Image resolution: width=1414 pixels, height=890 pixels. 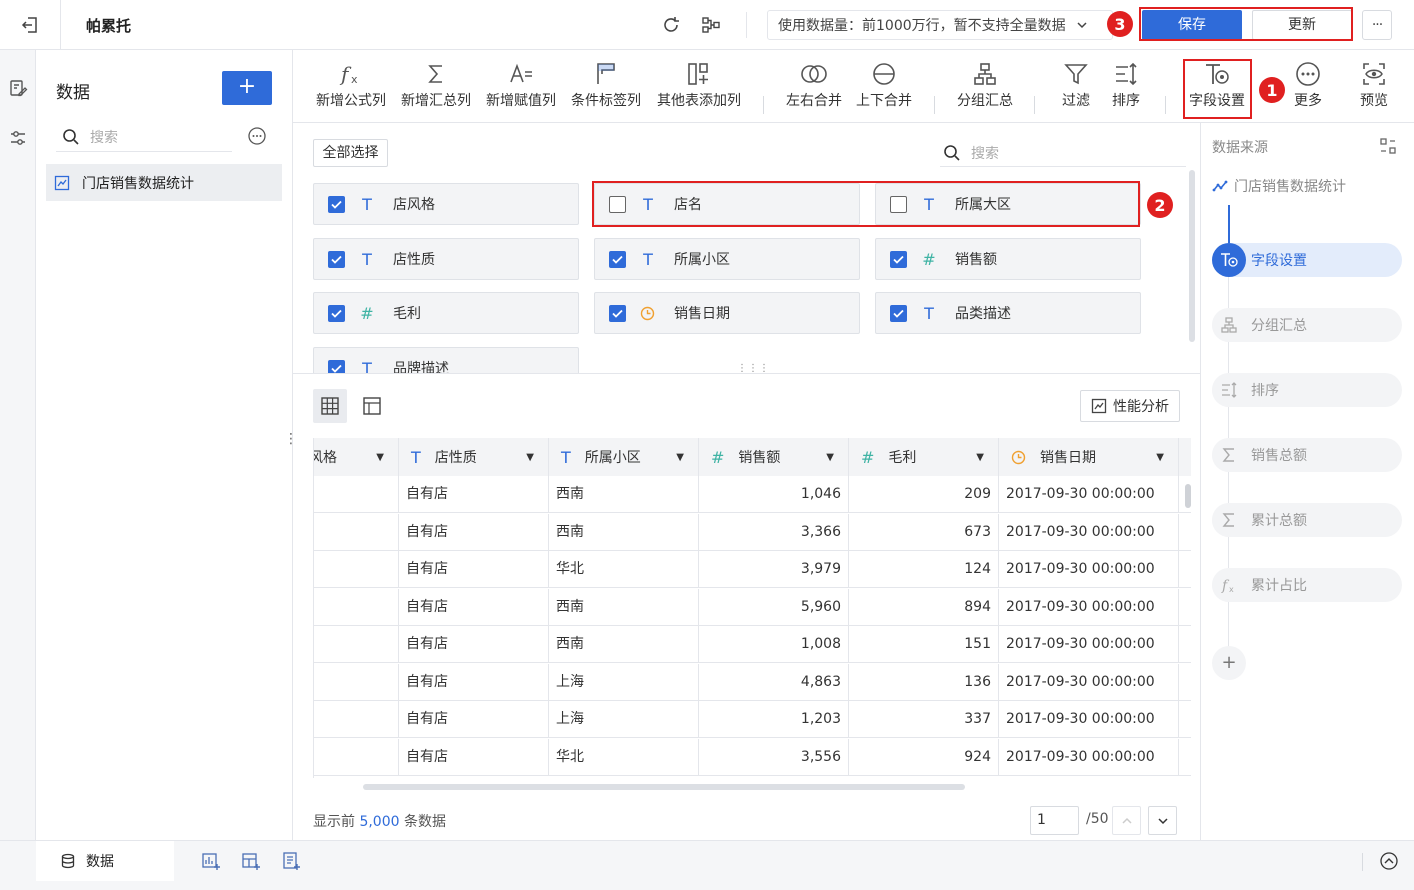 I want to click on column-label: 所属小区, so click(x=612, y=458).